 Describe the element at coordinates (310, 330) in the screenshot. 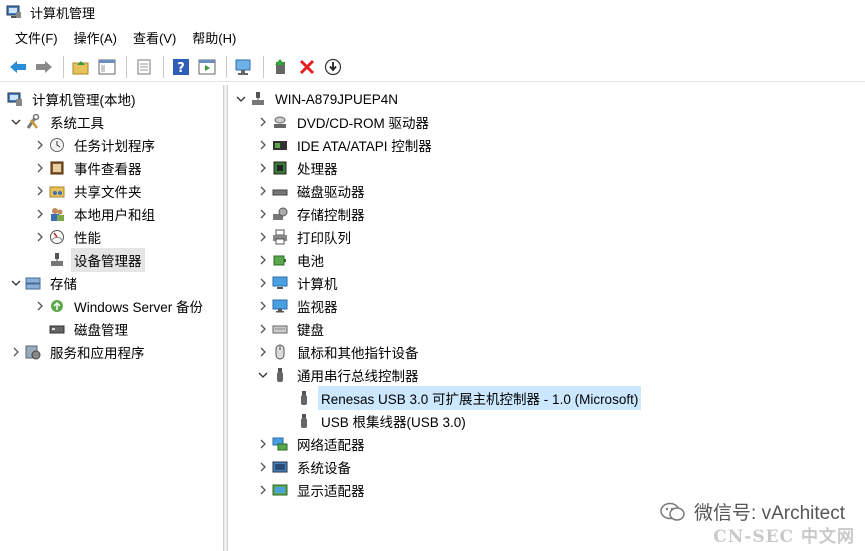

I see `category-label: 键盘` at that location.